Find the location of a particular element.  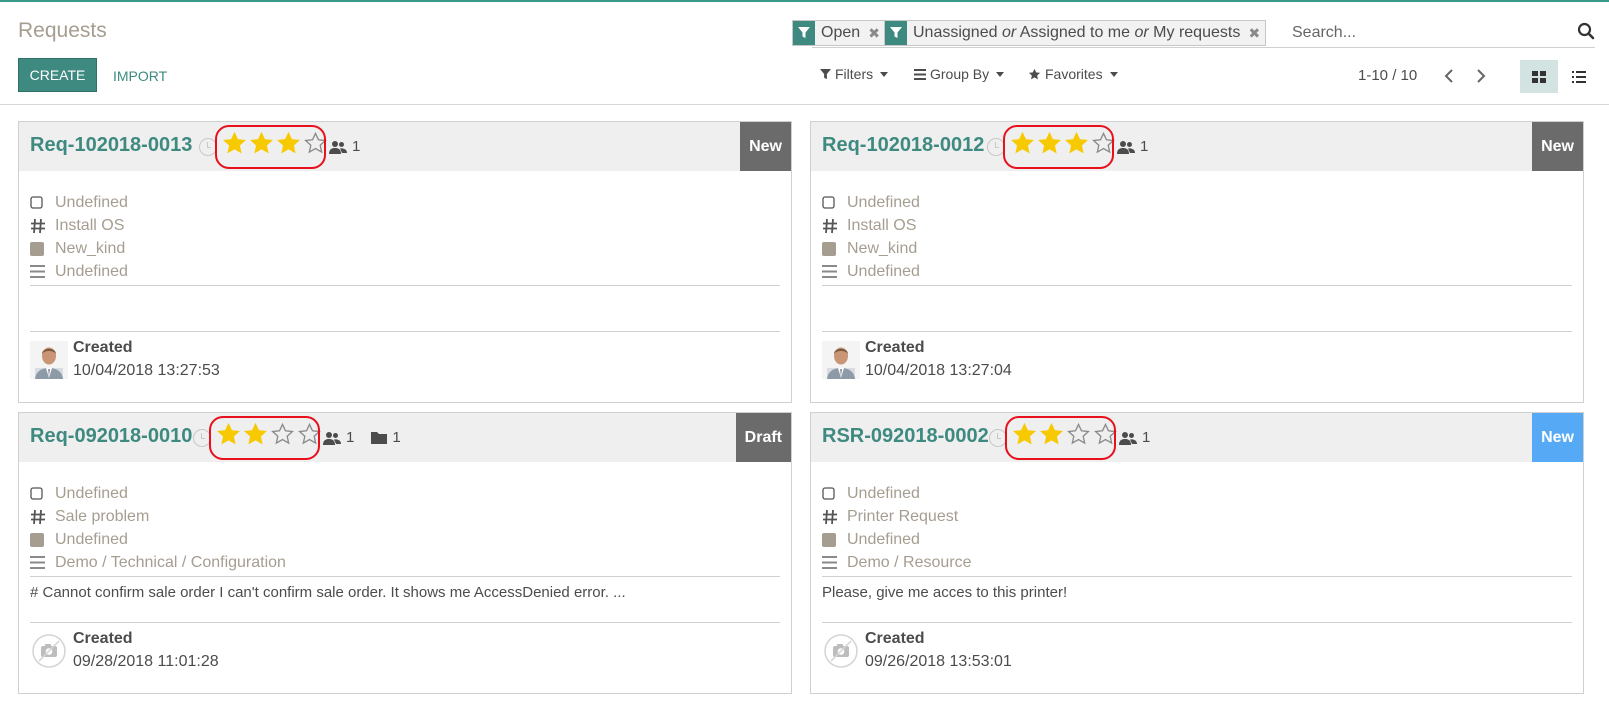

service-field: Demo / Resource is located at coordinates (897, 562).